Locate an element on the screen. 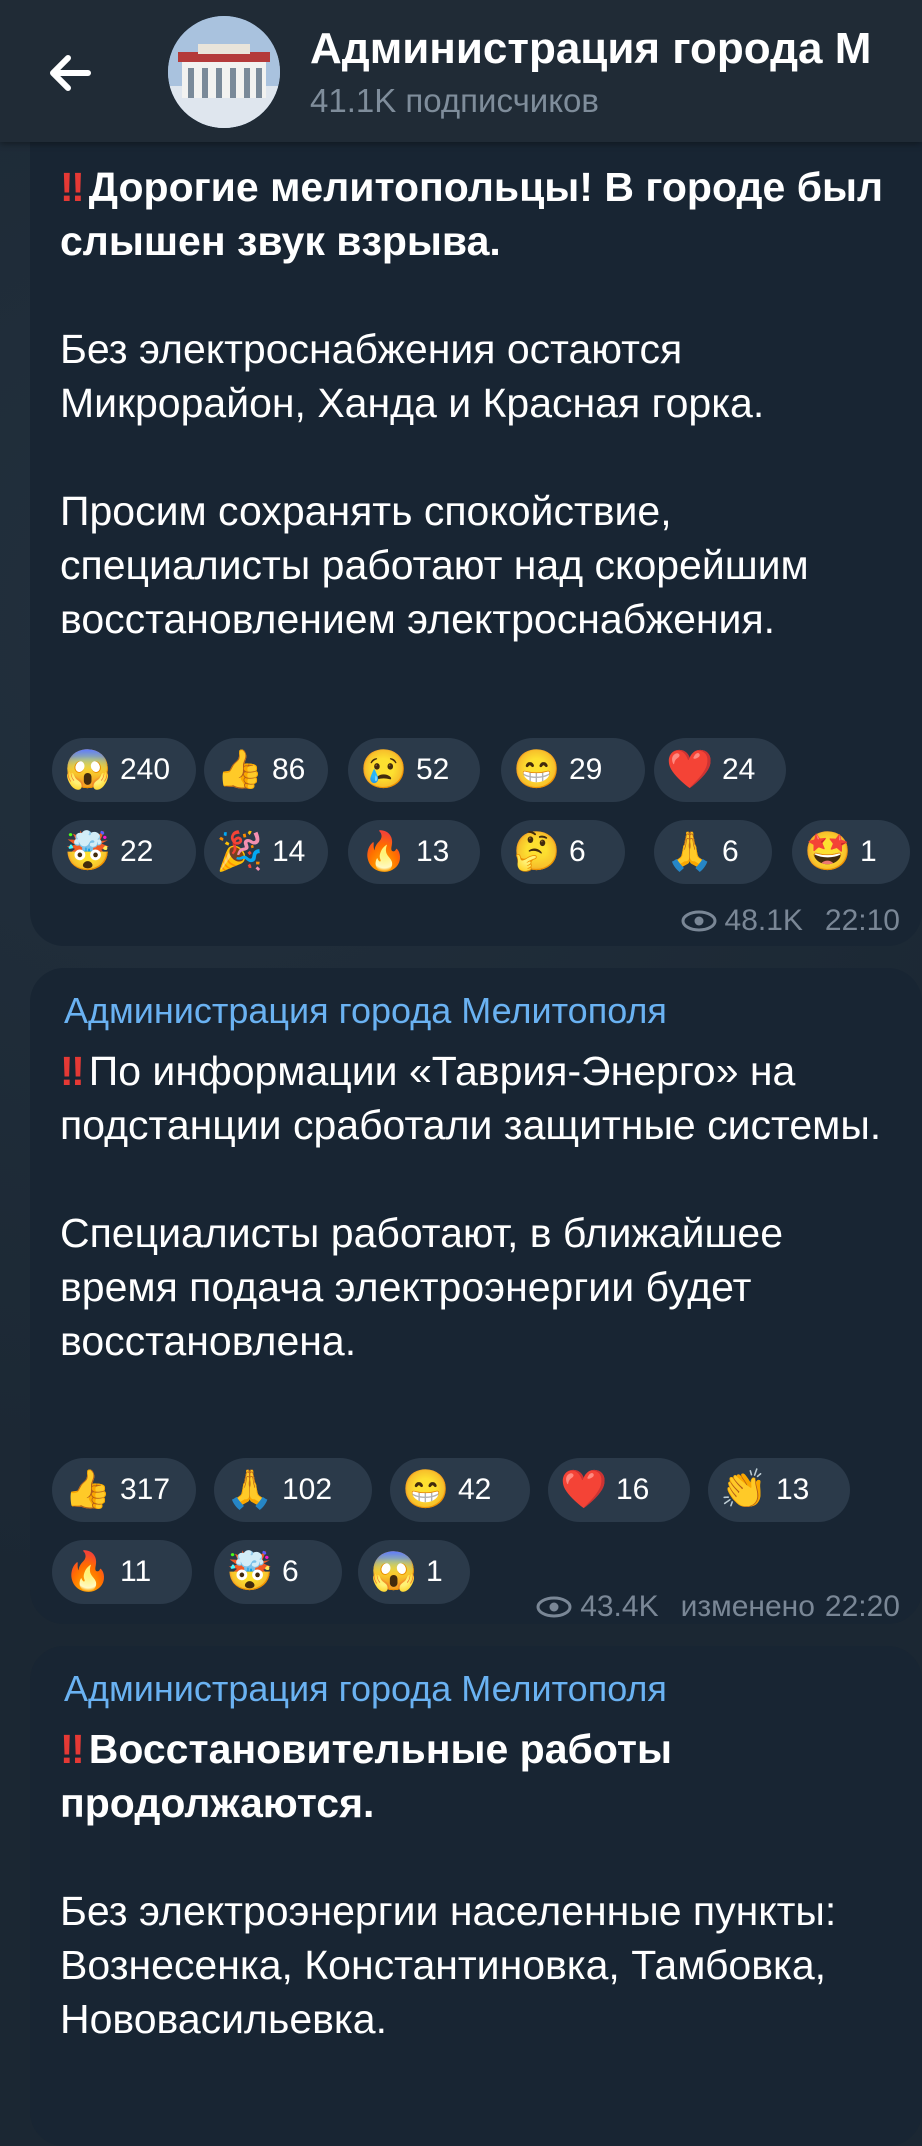 This screenshot has height=2146, width=922. reaction-chip: 🔥 11 is located at coordinates (122, 1572).